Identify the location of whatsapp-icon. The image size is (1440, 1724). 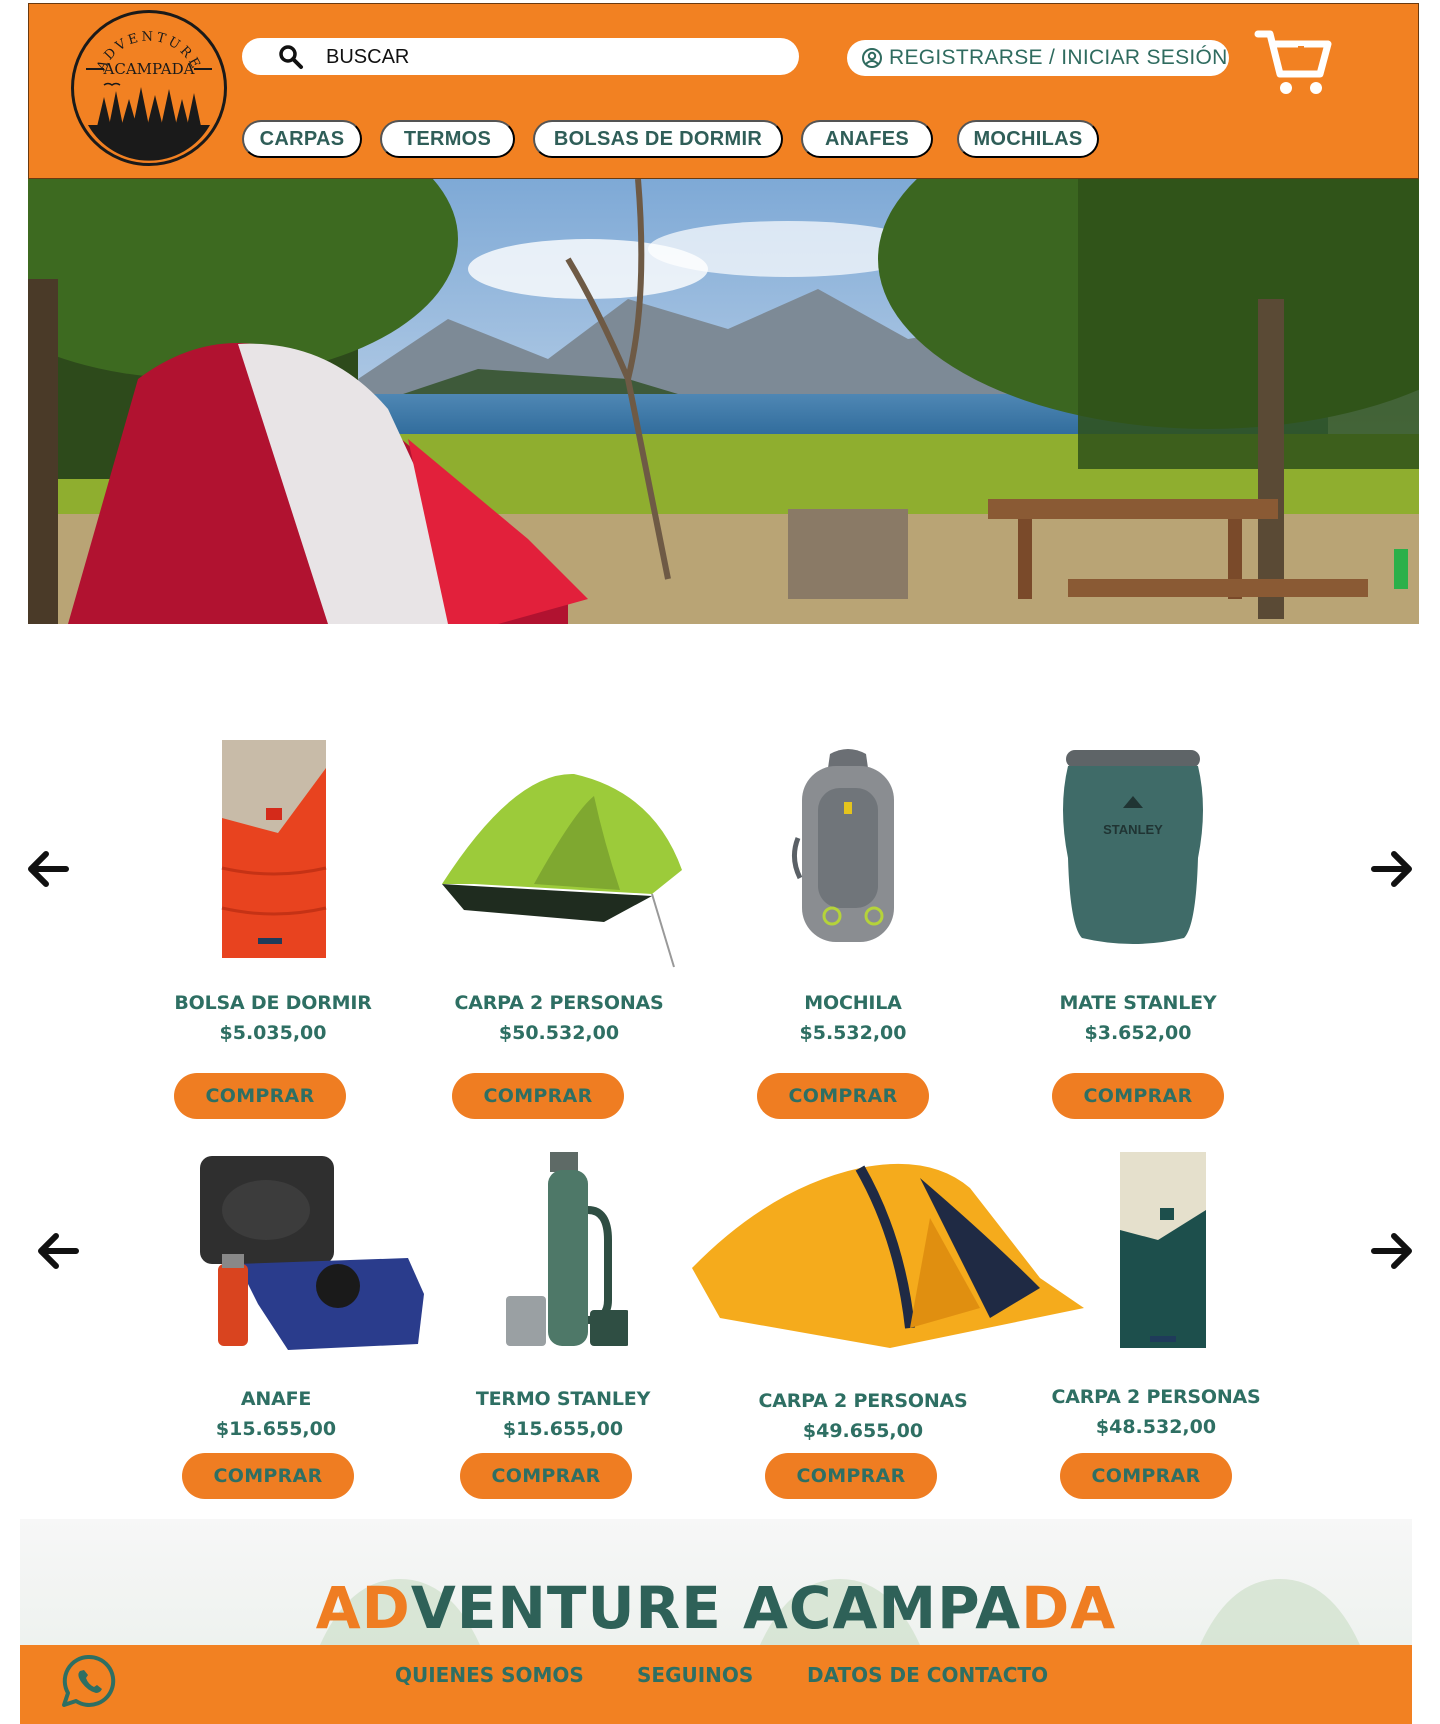
(88, 1681).